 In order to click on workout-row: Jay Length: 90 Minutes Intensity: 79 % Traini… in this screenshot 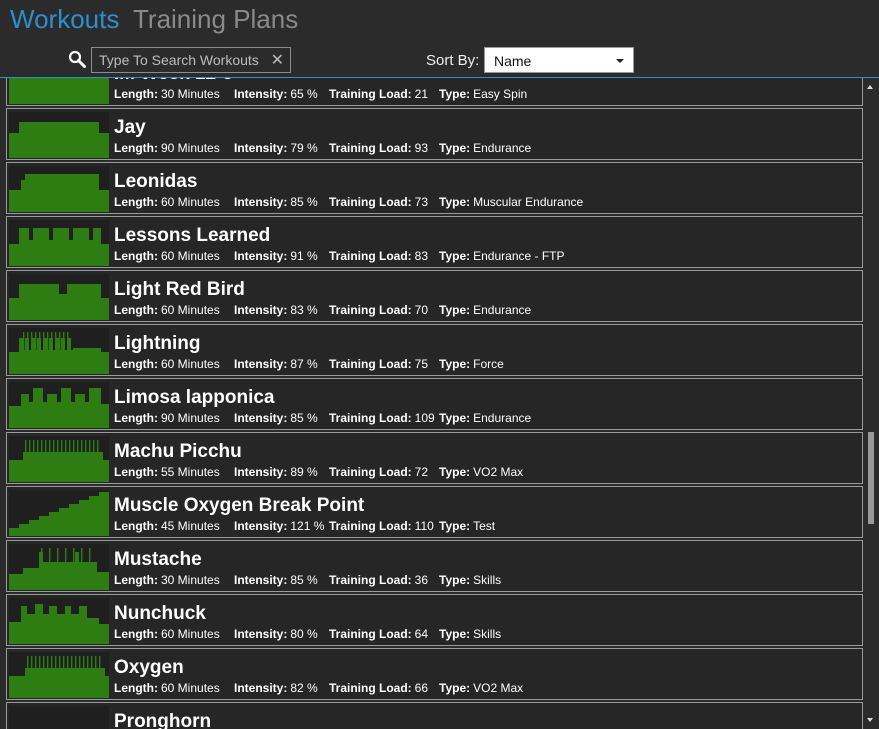, I will do `click(434, 134)`.